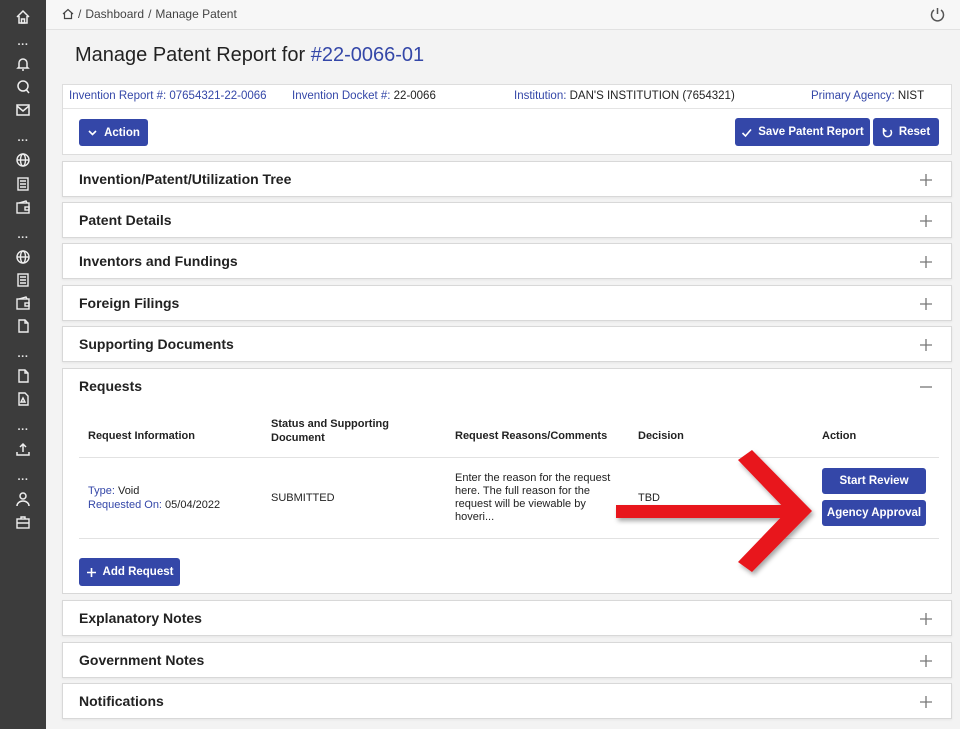 The width and height of the screenshot is (960, 729). Describe the element at coordinates (507, 220) in the screenshot. I see `section-patent-details: Patent Details` at that location.